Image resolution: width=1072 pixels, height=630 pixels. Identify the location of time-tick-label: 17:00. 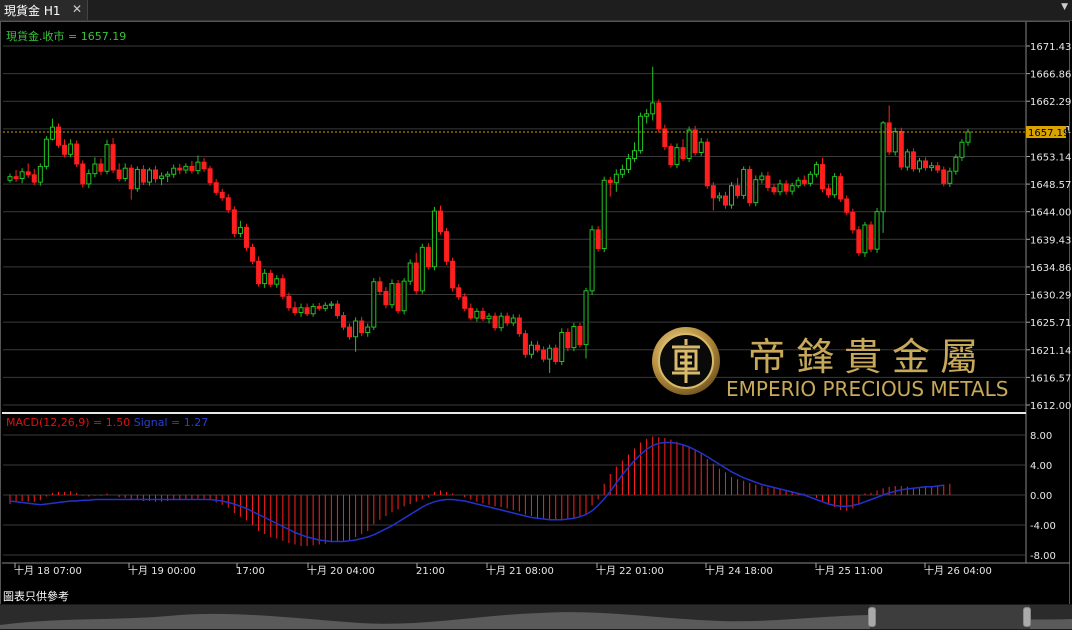
(250, 571).